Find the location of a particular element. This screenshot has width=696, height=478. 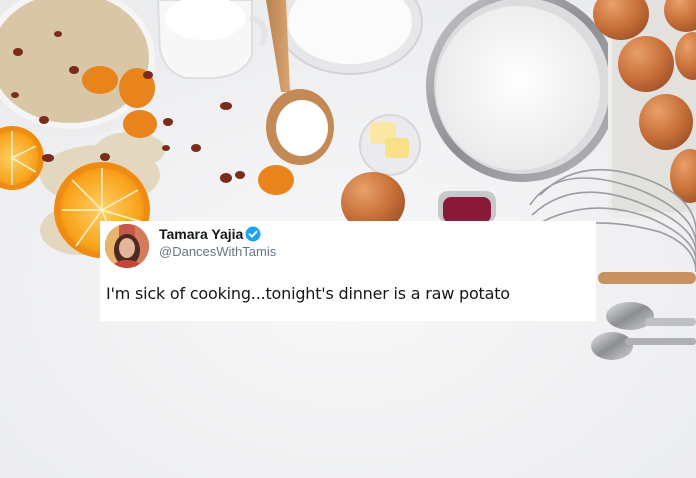

butter-bowl is located at coordinates (390, 145).